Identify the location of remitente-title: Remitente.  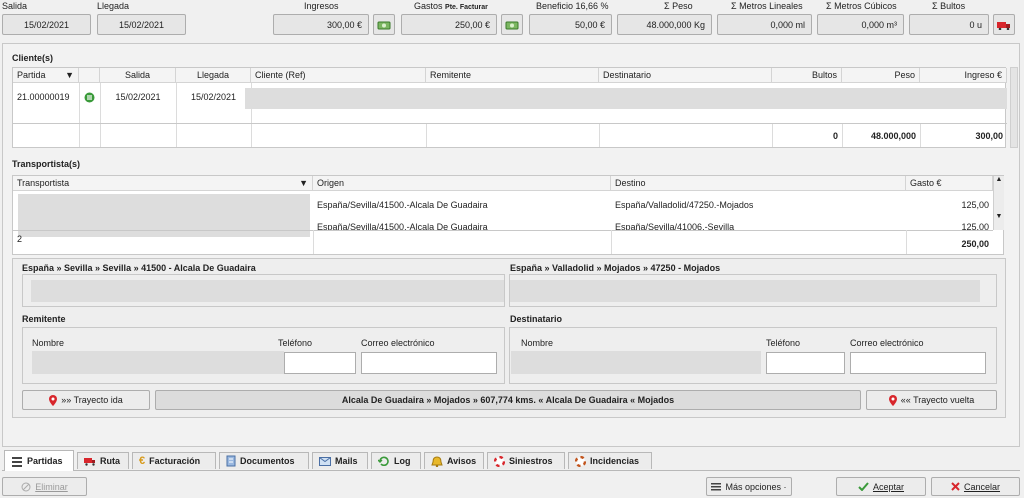
(44, 319).